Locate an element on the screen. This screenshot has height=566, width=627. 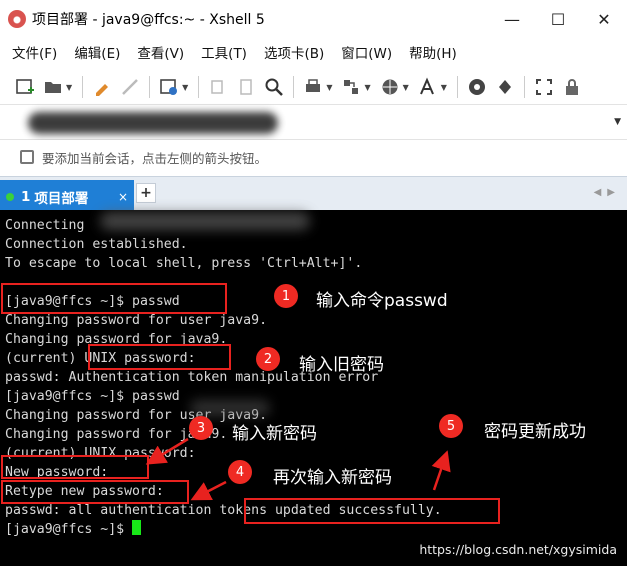
terminal-prompt-line: [java9@ffcs ~]$ is located at coordinates (73, 529).